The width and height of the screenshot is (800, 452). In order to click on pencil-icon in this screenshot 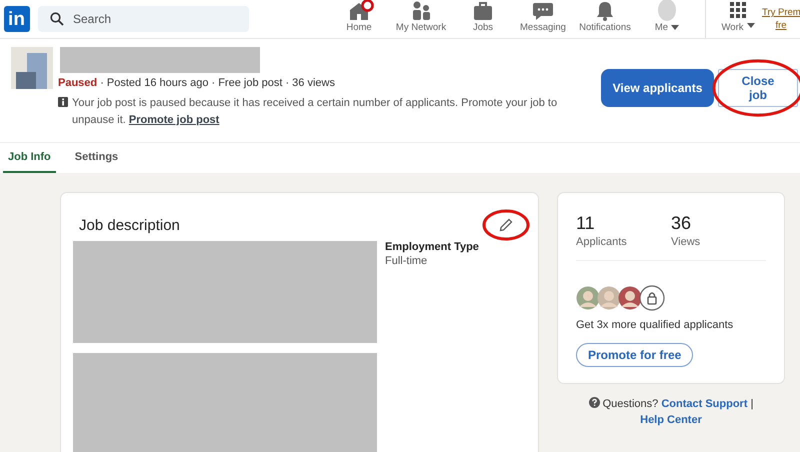, I will do `click(506, 225)`.